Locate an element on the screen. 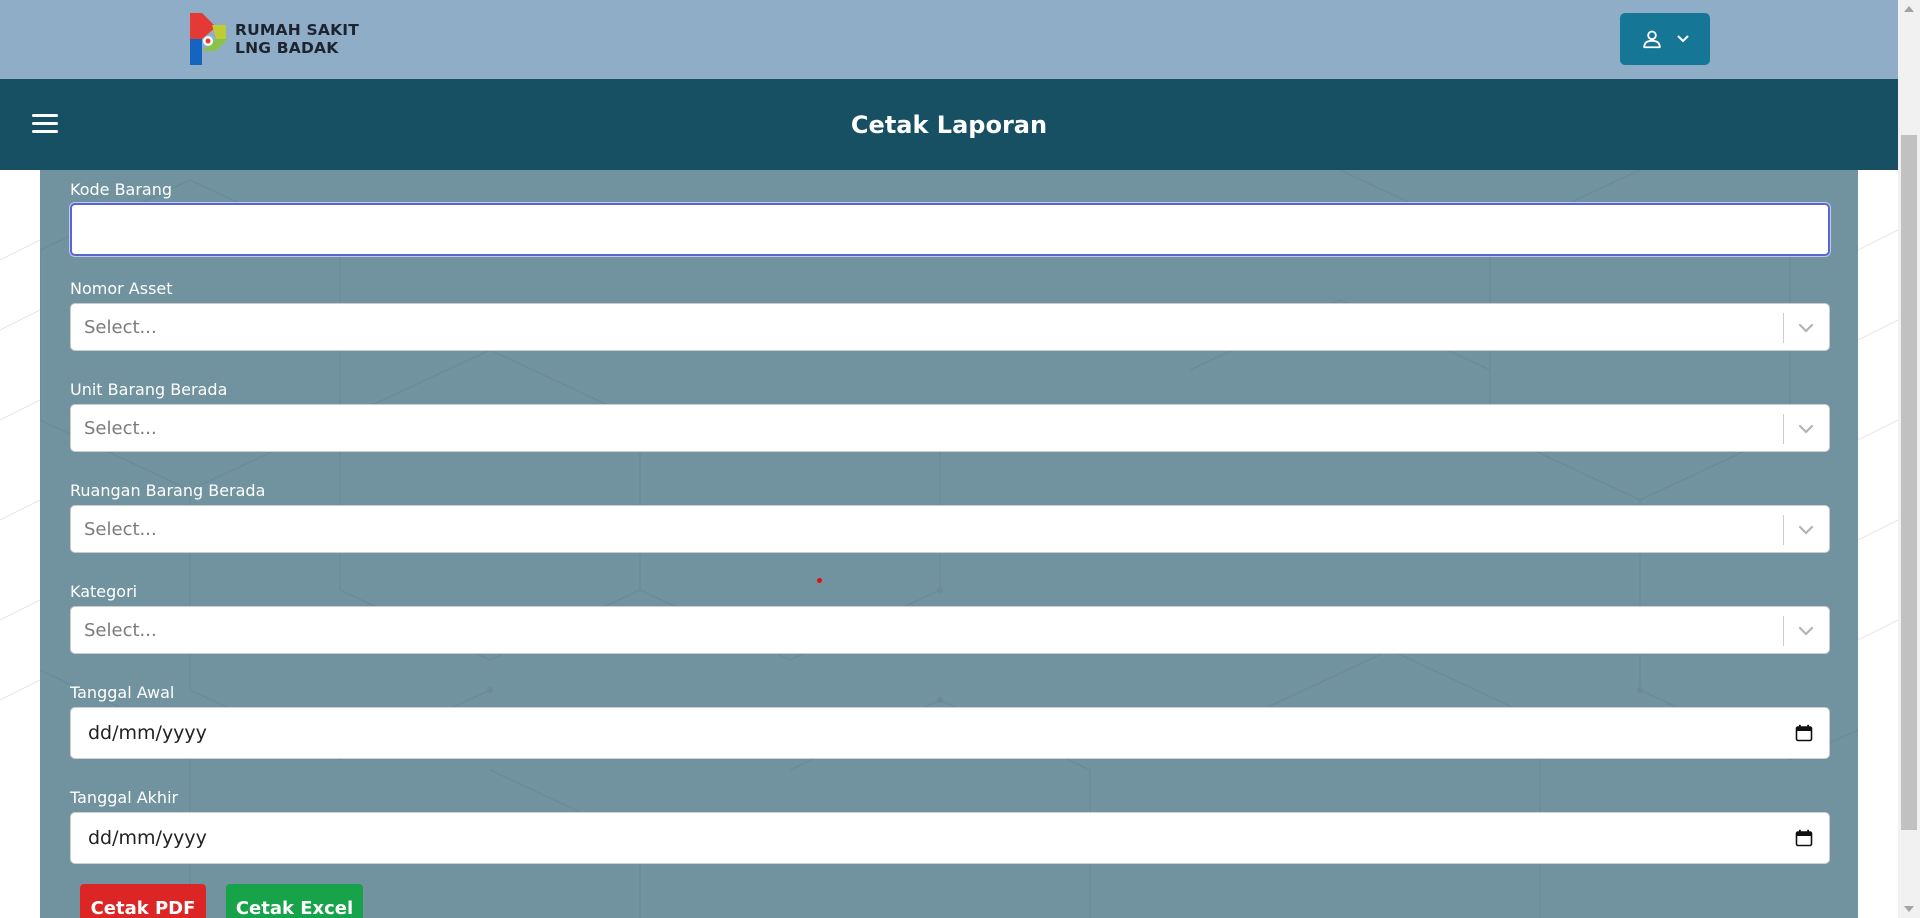 Image resolution: width=1920 pixels, height=918 pixels. hamburger-icon is located at coordinates (45, 124).